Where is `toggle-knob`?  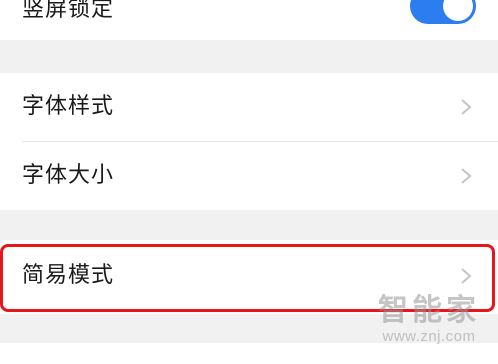
toggle-knob is located at coordinates (458, 10).